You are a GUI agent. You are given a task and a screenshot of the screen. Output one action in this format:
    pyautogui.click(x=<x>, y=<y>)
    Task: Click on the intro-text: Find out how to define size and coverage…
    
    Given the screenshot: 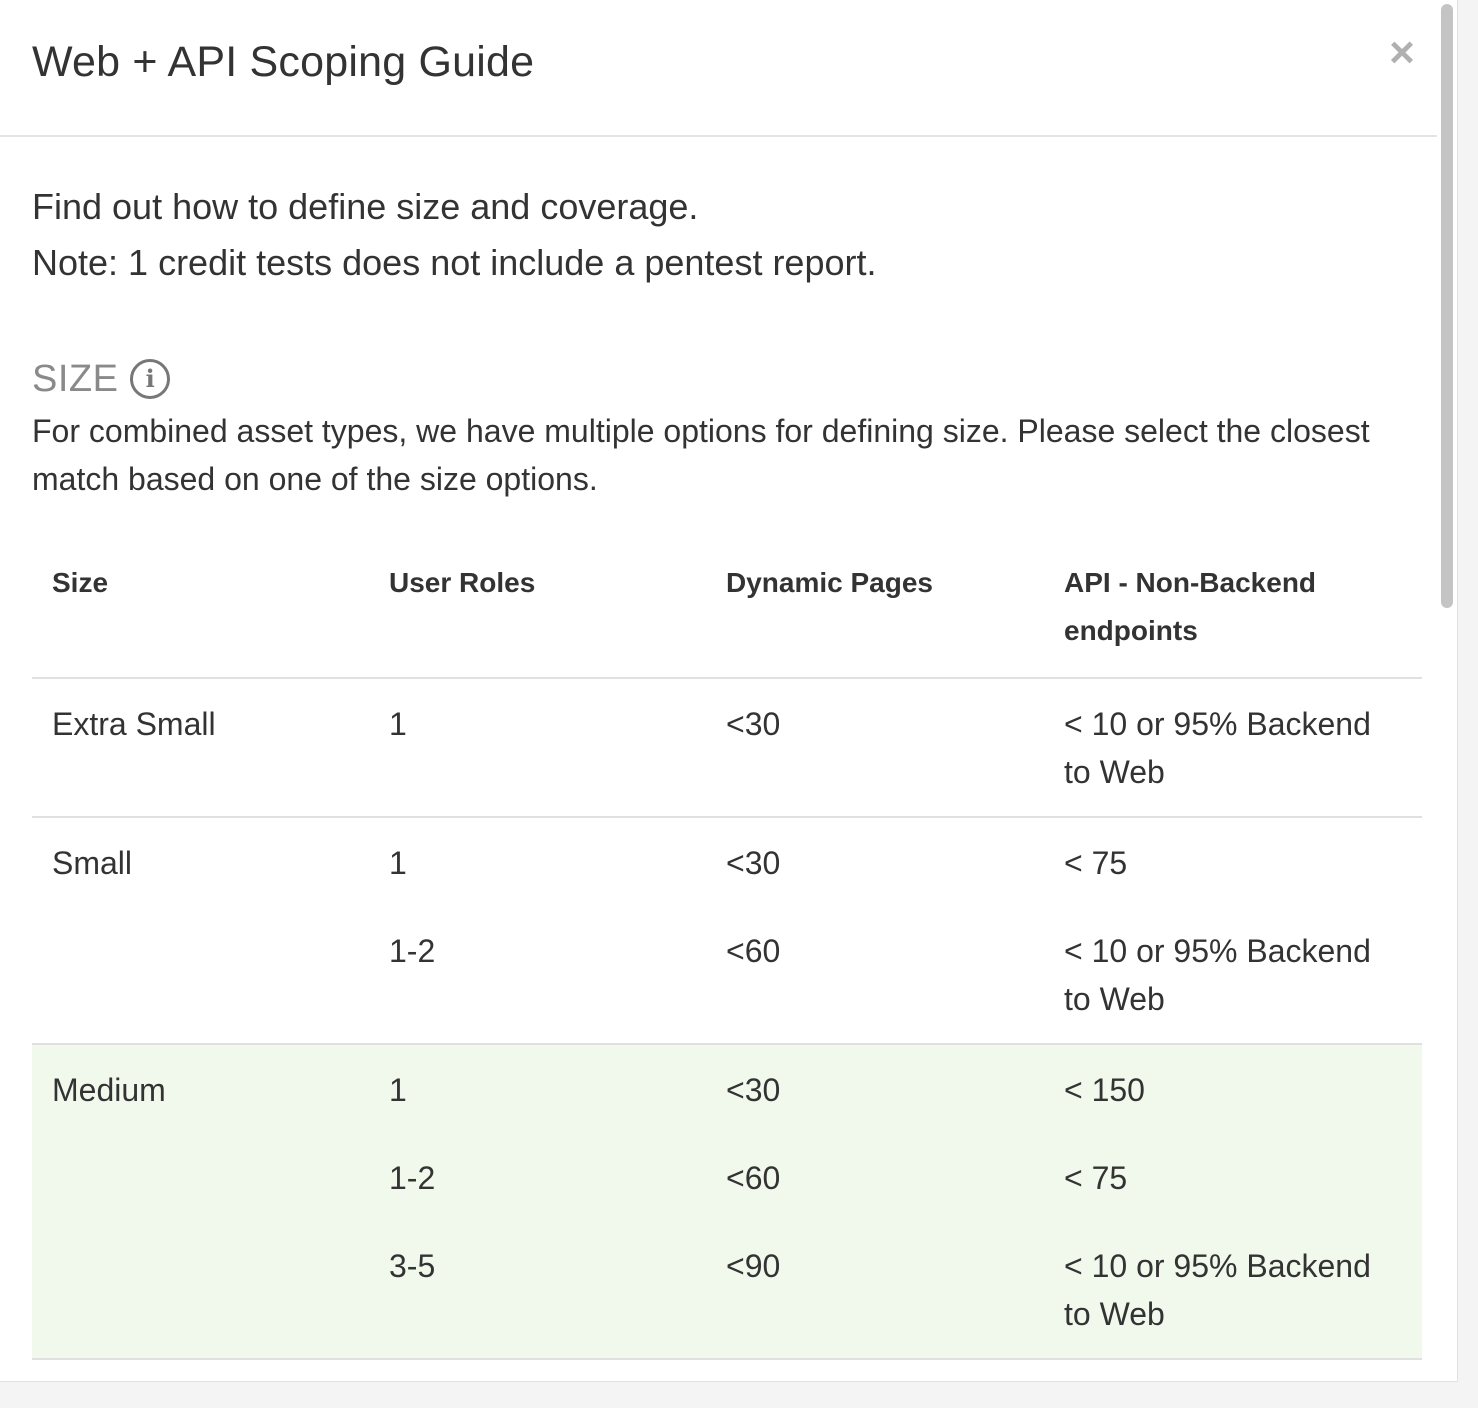 What is the action you would take?
    pyautogui.click(x=728, y=214)
    